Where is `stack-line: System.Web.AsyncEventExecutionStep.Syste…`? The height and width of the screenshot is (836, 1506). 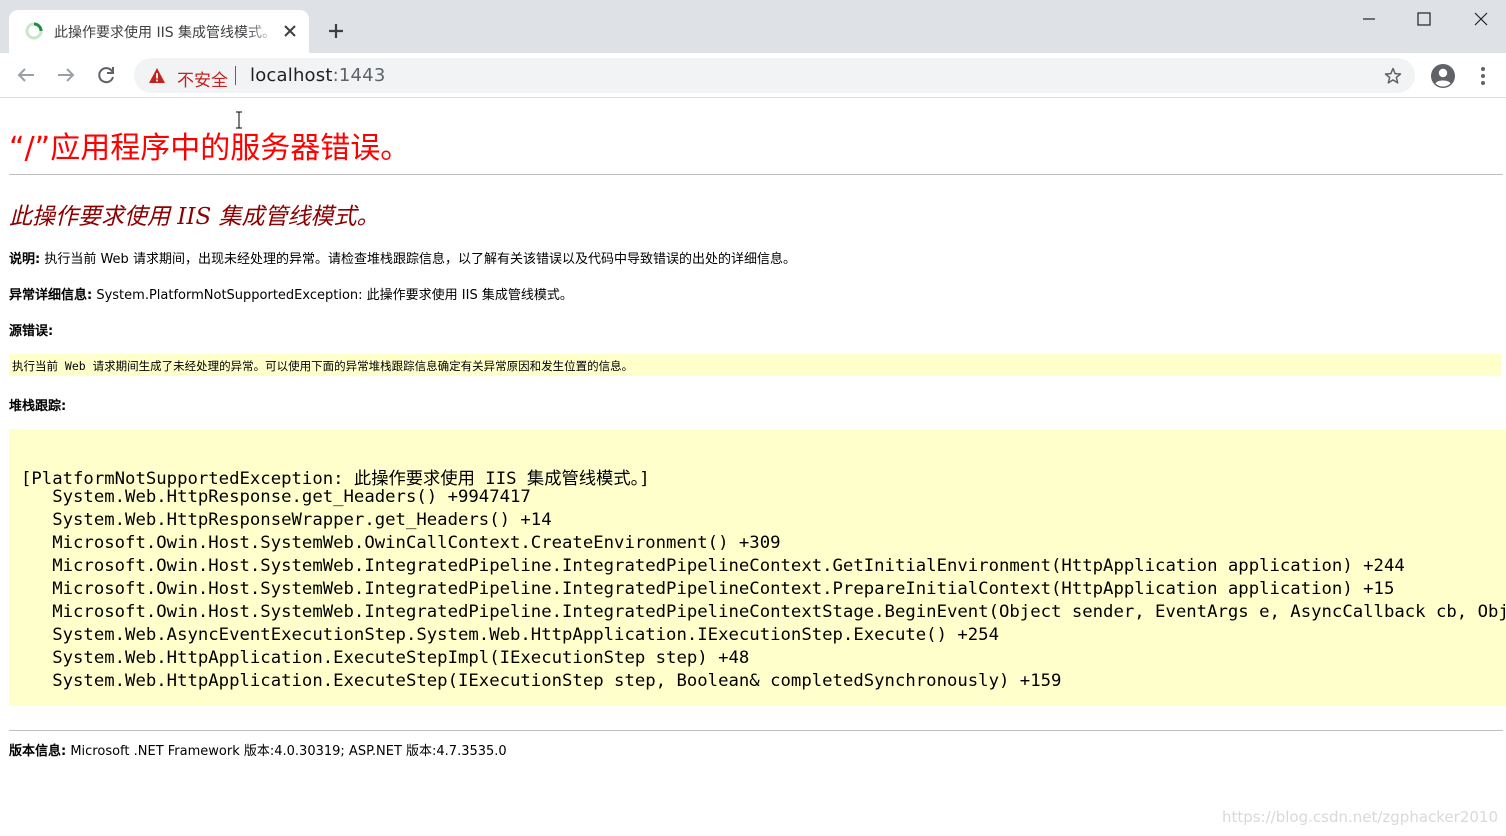 stack-line: System.Web.AsyncEventExecutionStep.Syste… is located at coordinates (510, 635).